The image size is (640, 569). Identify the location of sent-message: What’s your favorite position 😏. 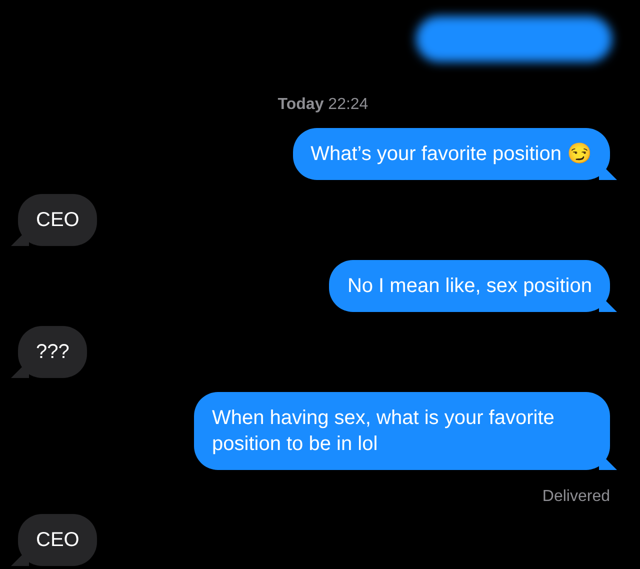
(451, 154).